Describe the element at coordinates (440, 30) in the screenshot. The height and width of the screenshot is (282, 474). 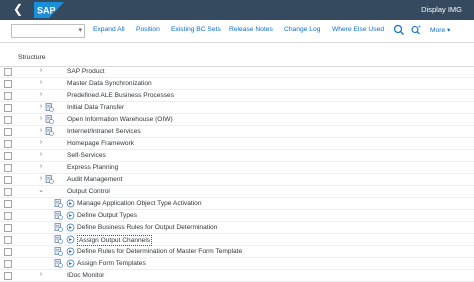
I see `more-button: More ▾` at that location.